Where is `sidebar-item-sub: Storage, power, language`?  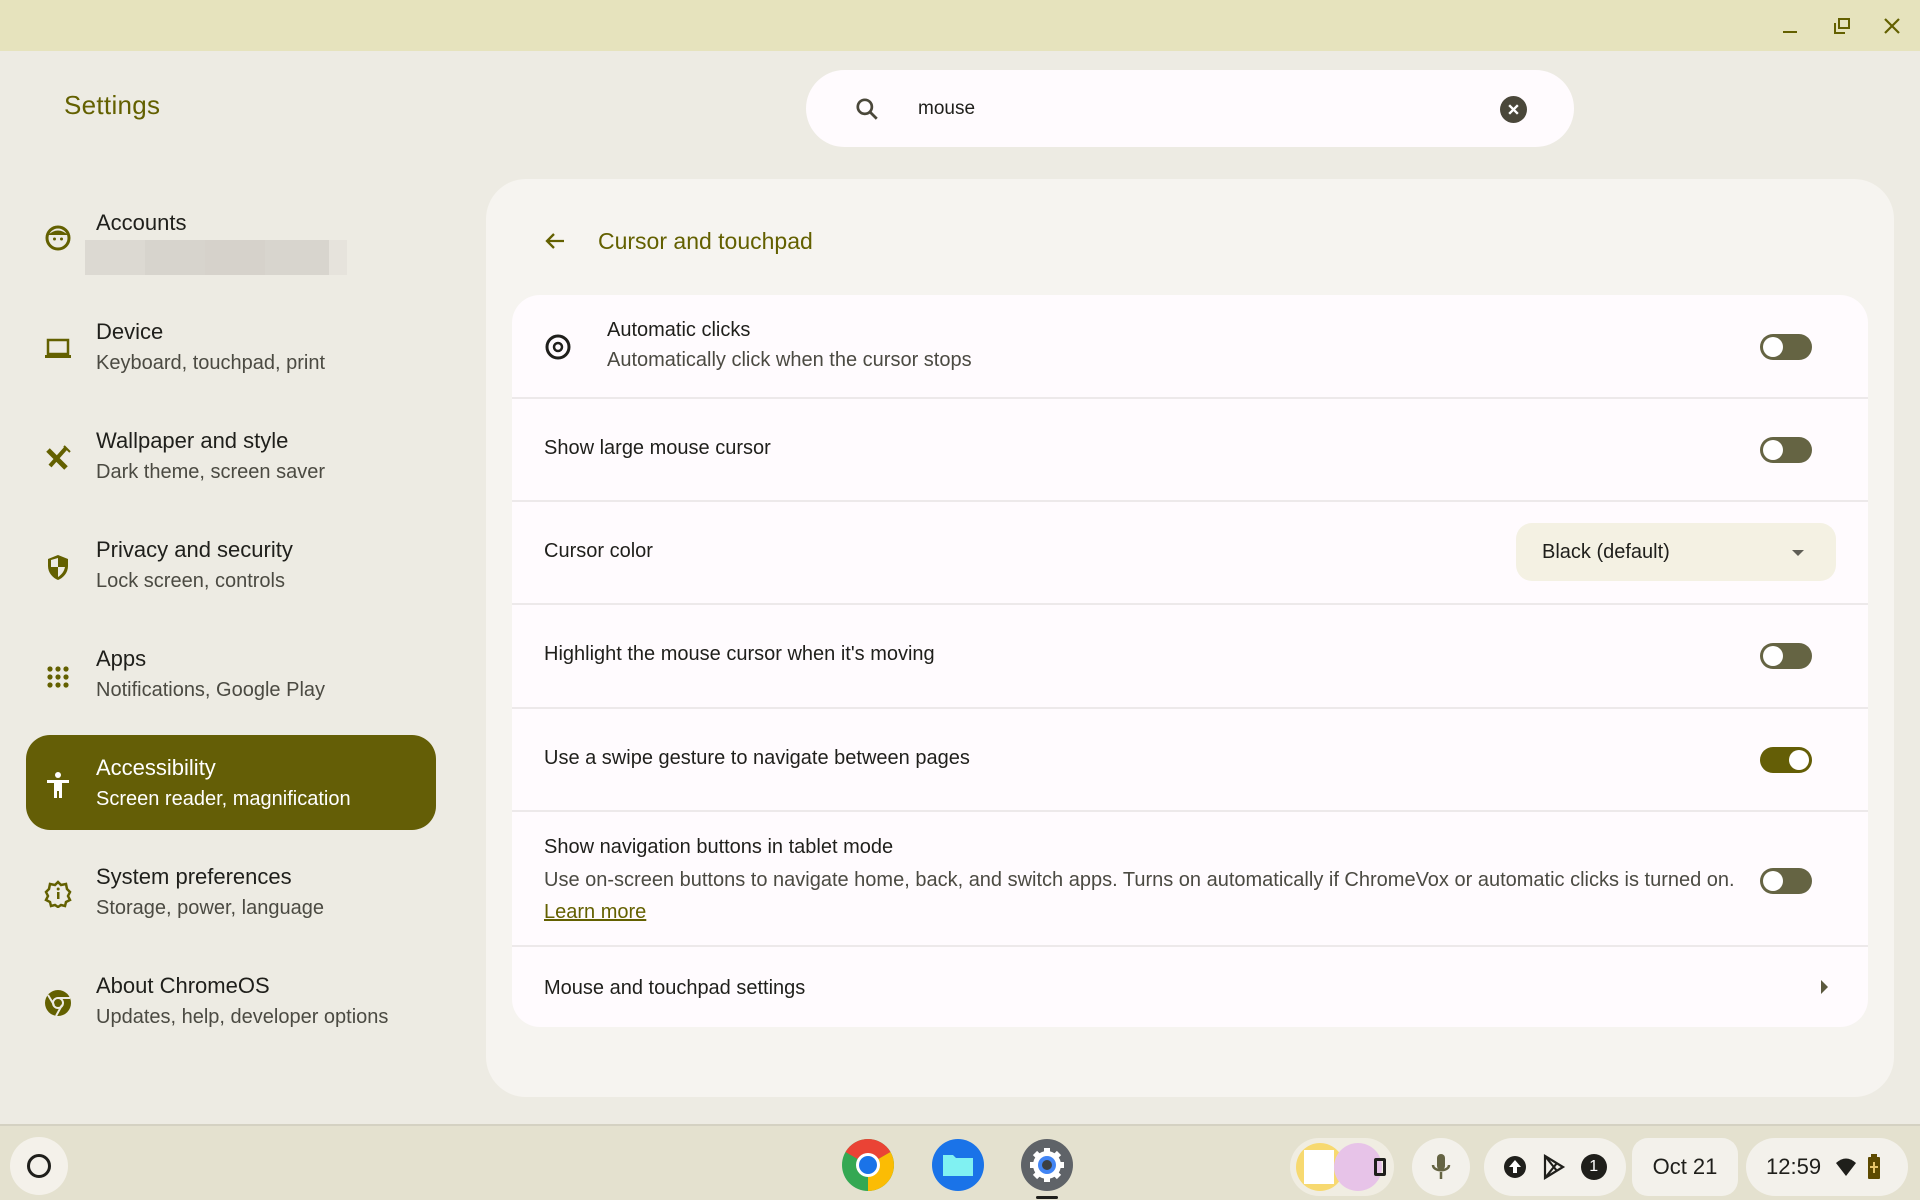 sidebar-item-sub: Storage, power, language is located at coordinates (210, 908).